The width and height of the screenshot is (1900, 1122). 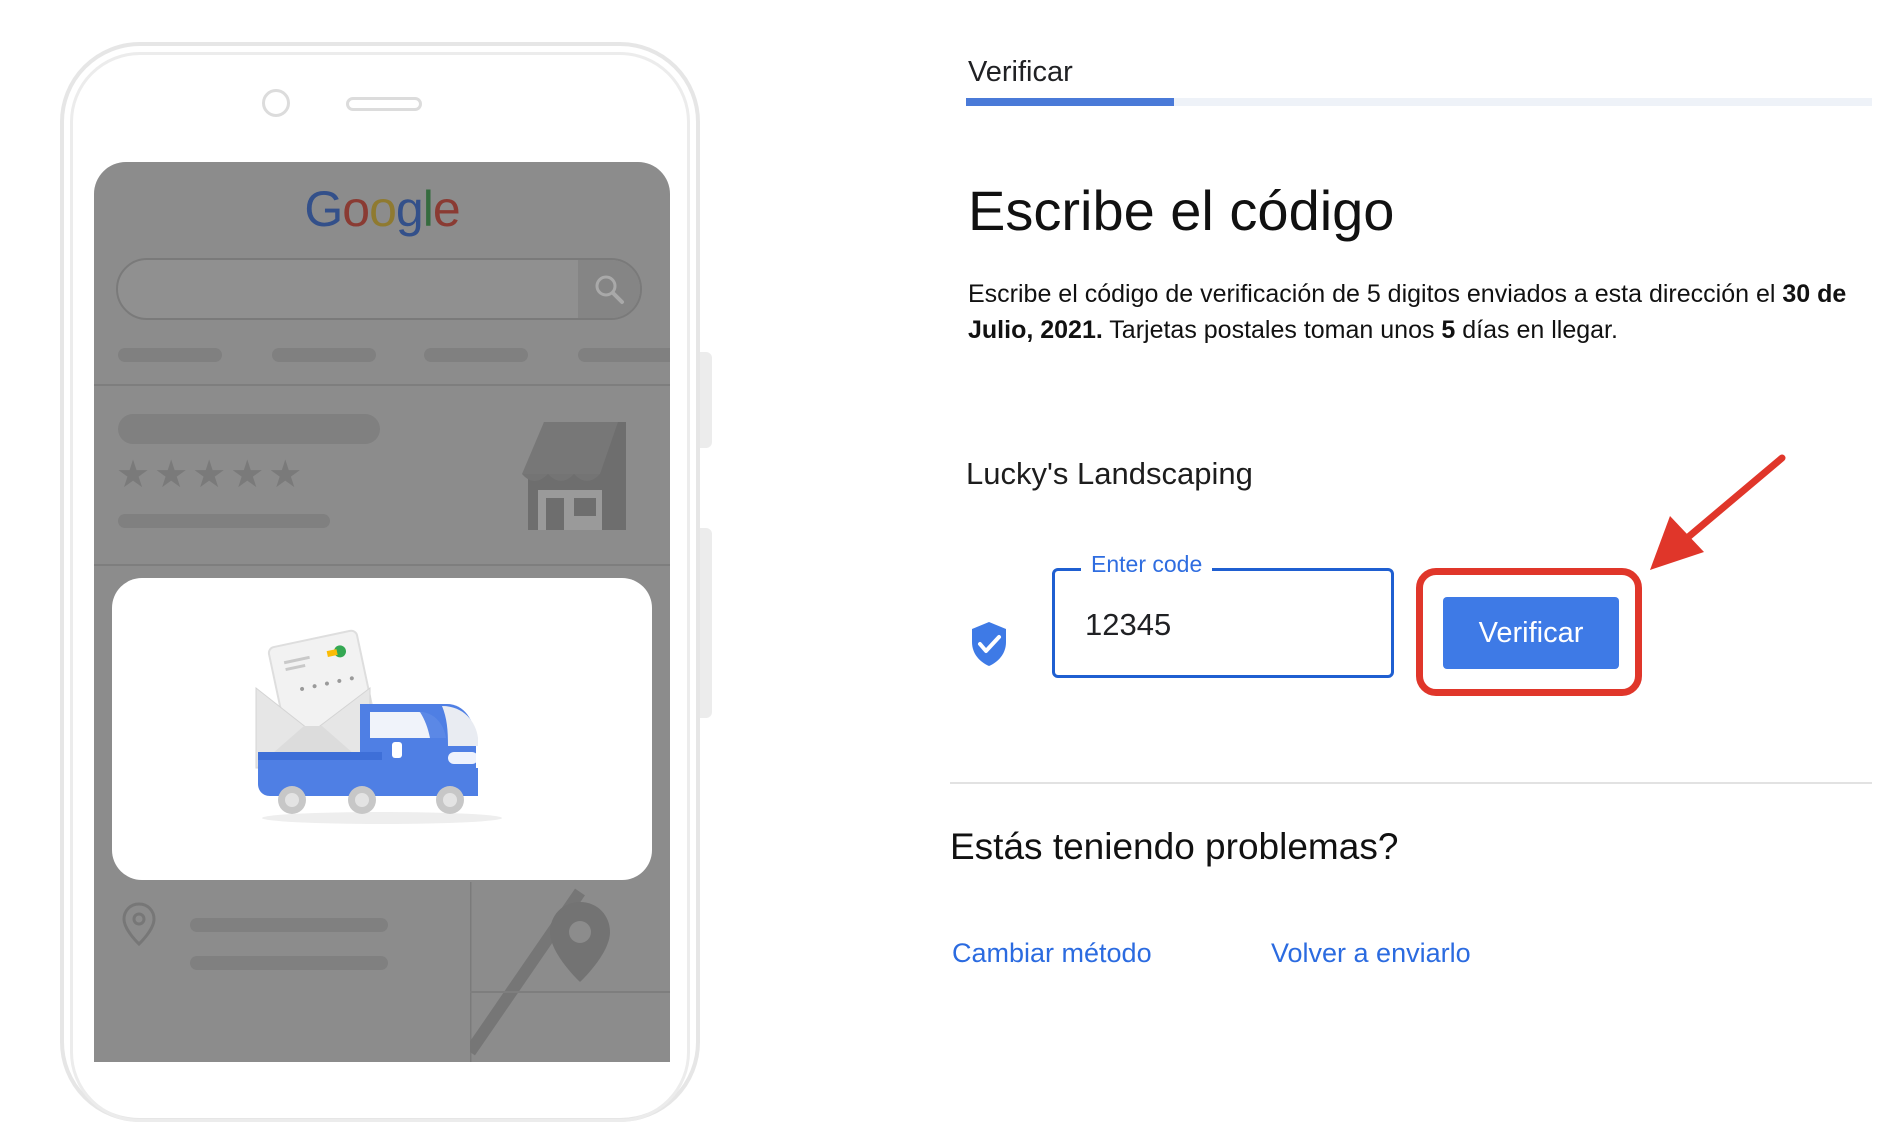 I want to click on business-name: Lucky's Landscaping, so click(x=1109, y=473).